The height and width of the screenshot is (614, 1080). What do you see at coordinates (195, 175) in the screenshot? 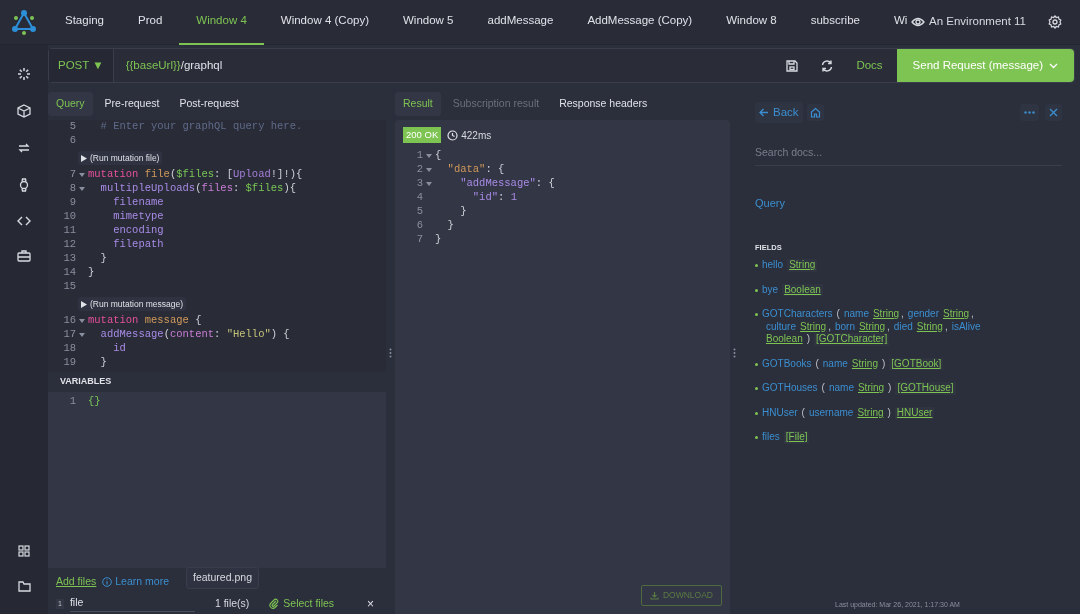
I see `code-line: mutation file($files: [Upload!]!){` at bounding box center [195, 175].